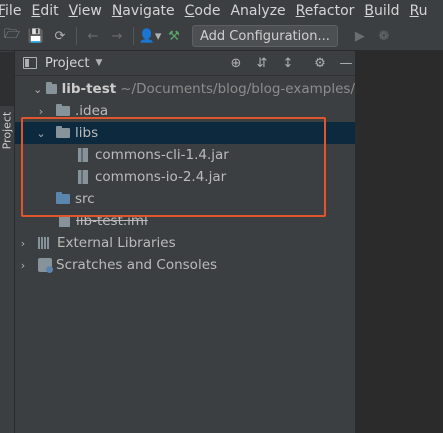 The width and height of the screenshot is (443, 433). What do you see at coordinates (67, 63) in the screenshot?
I see `panel-title: Project` at bounding box center [67, 63].